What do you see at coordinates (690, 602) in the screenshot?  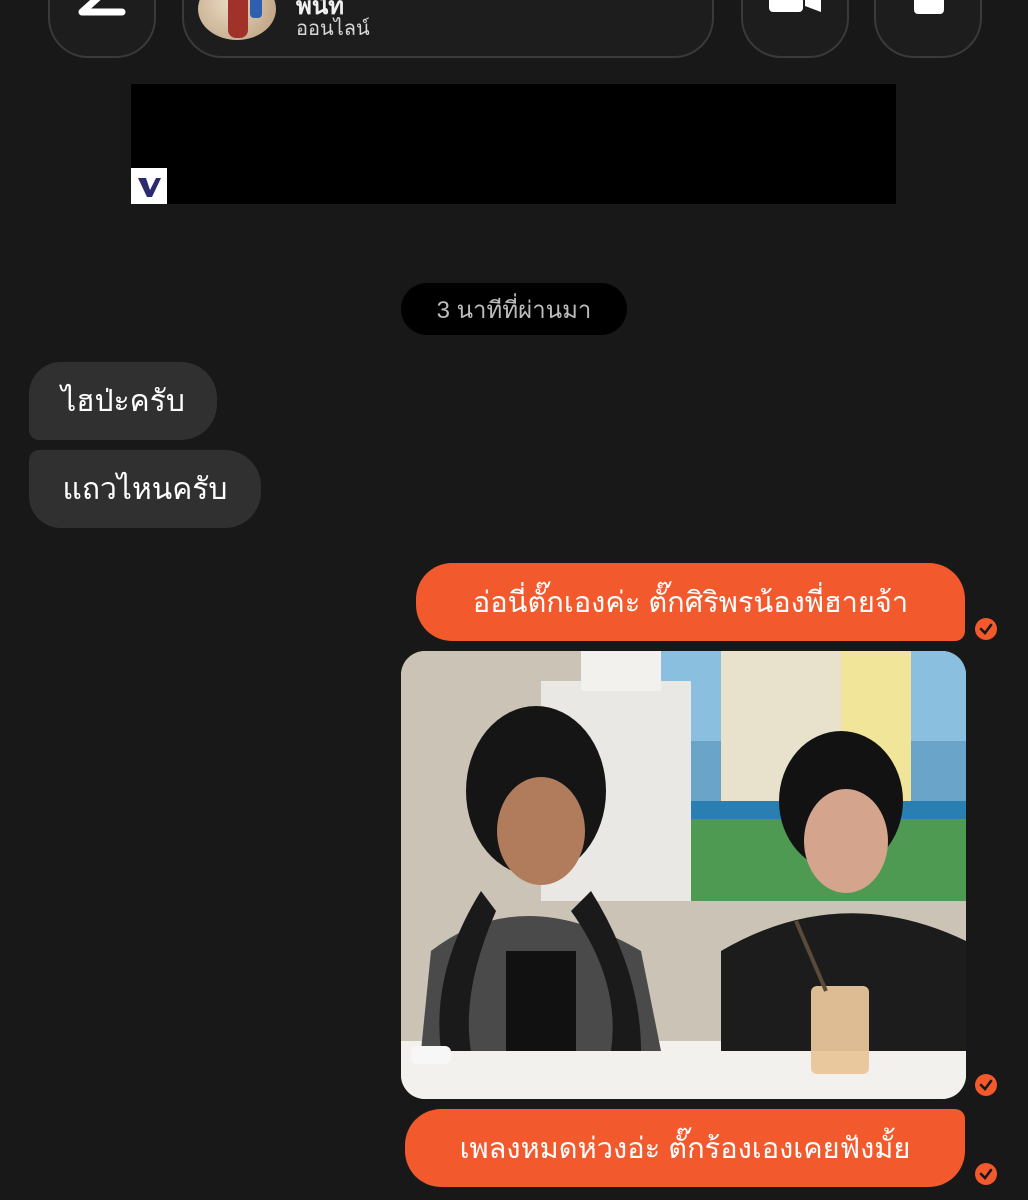 I see `outgoing-message: อ่อนี่ตั๊กเองค่ะ ตั๊กศิริพรน้องพี่ฮายจ้า` at bounding box center [690, 602].